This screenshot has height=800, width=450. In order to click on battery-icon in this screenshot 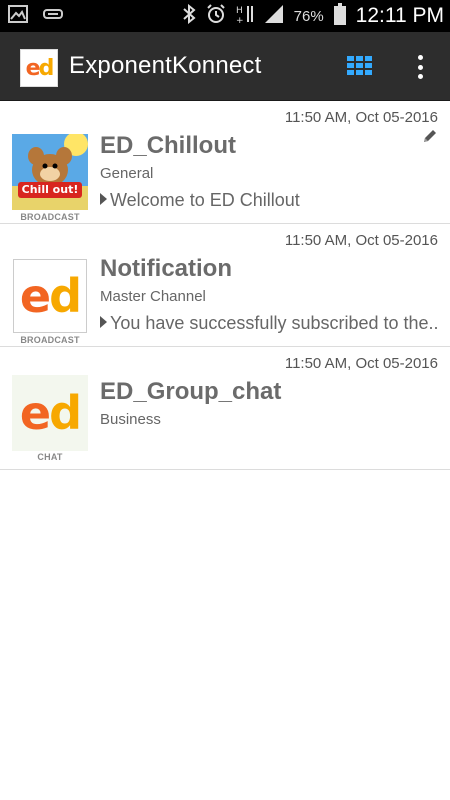, I will do `click(339, 16)`.